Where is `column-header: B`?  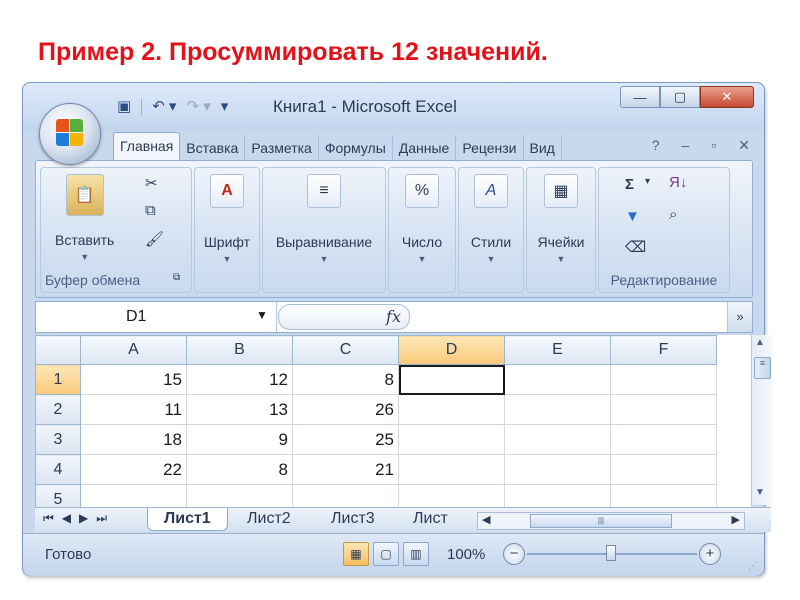
column-header: B is located at coordinates (239, 350).